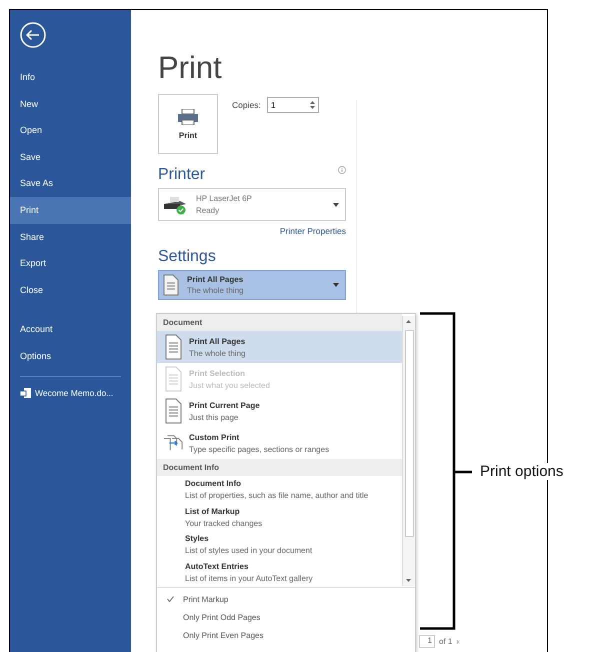  Describe the element at coordinates (522, 471) in the screenshot. I see `callout-label: Print options` at that location.